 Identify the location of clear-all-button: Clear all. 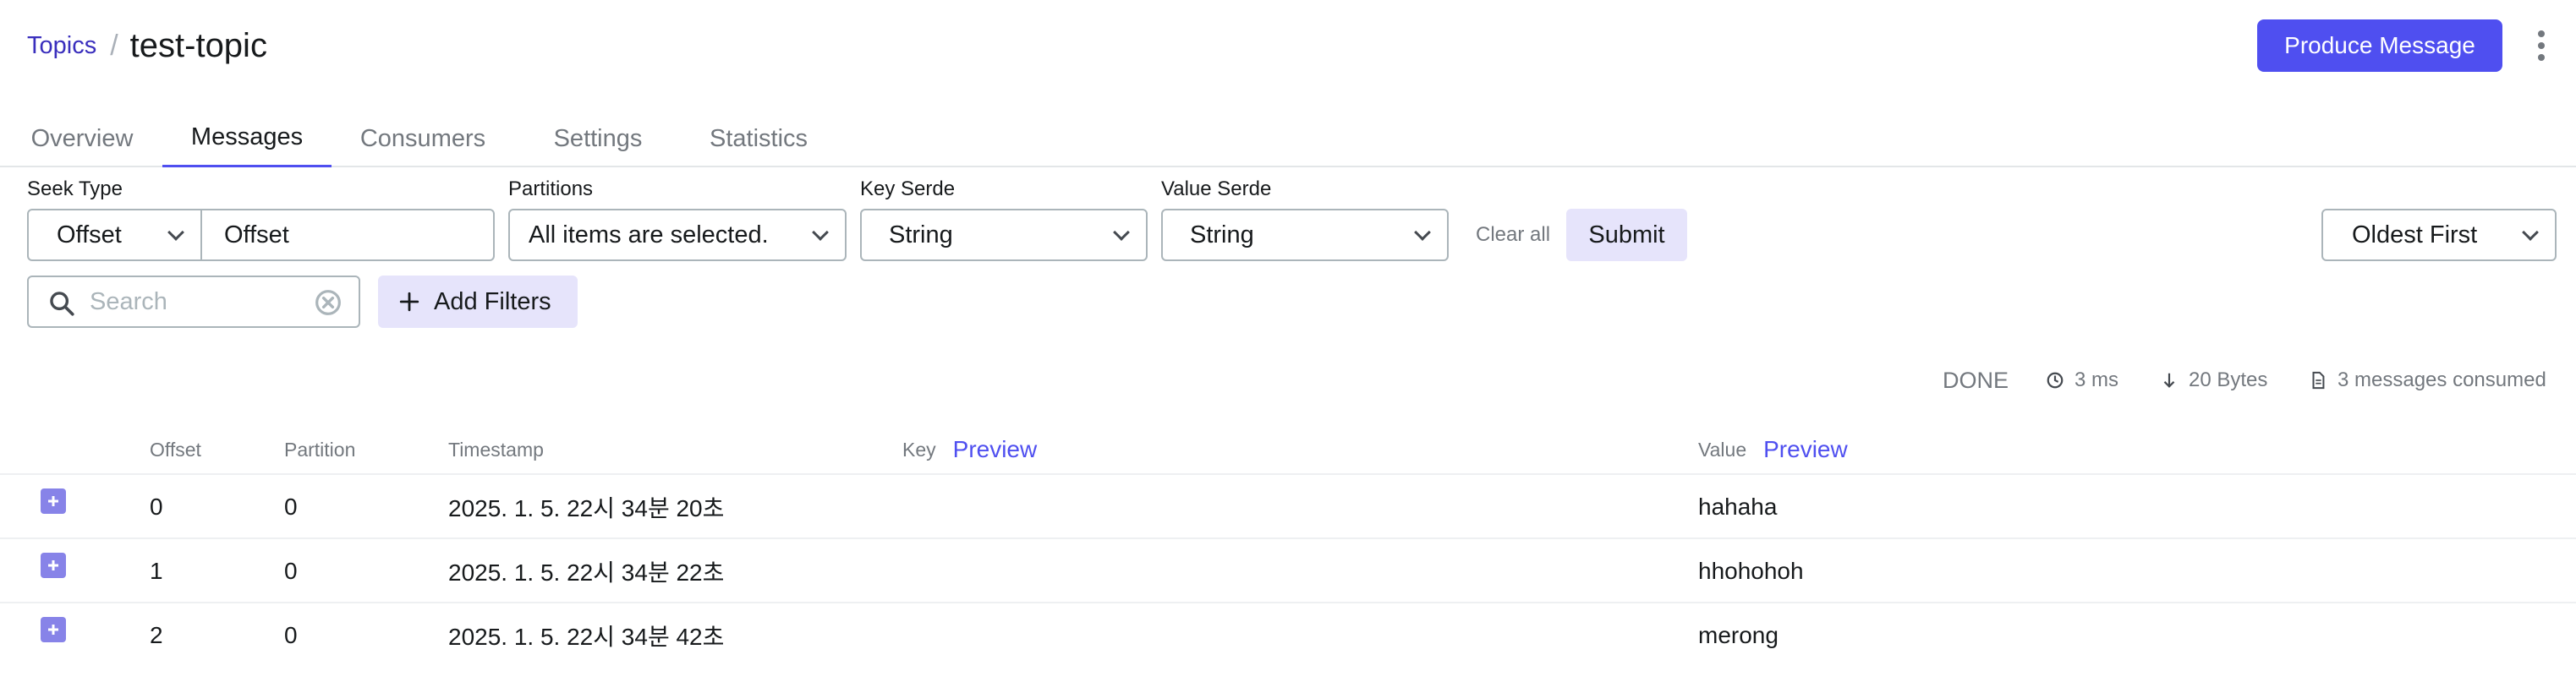
(1513, 235).